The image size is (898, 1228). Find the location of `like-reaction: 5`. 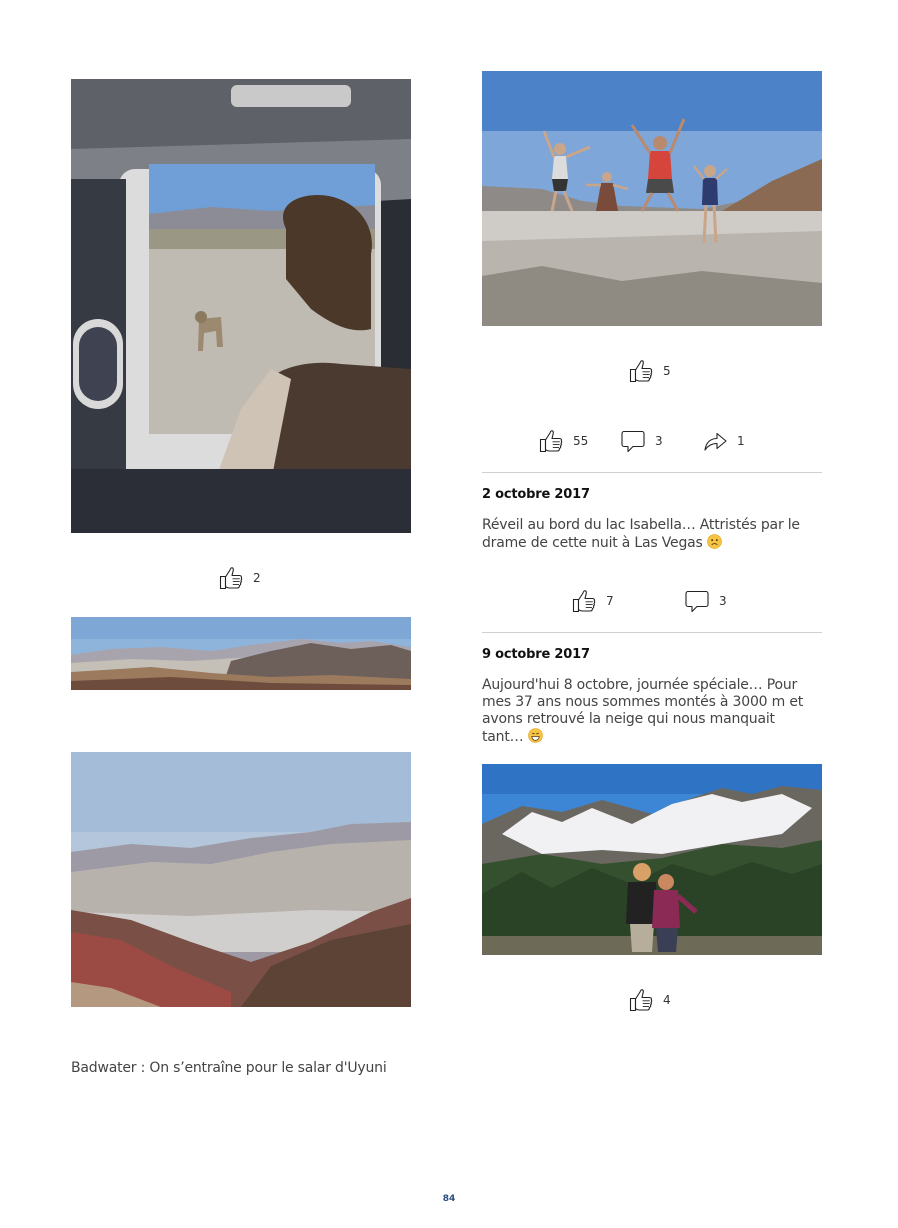

like-reaction: 5 is located at coordinates (649, 371).